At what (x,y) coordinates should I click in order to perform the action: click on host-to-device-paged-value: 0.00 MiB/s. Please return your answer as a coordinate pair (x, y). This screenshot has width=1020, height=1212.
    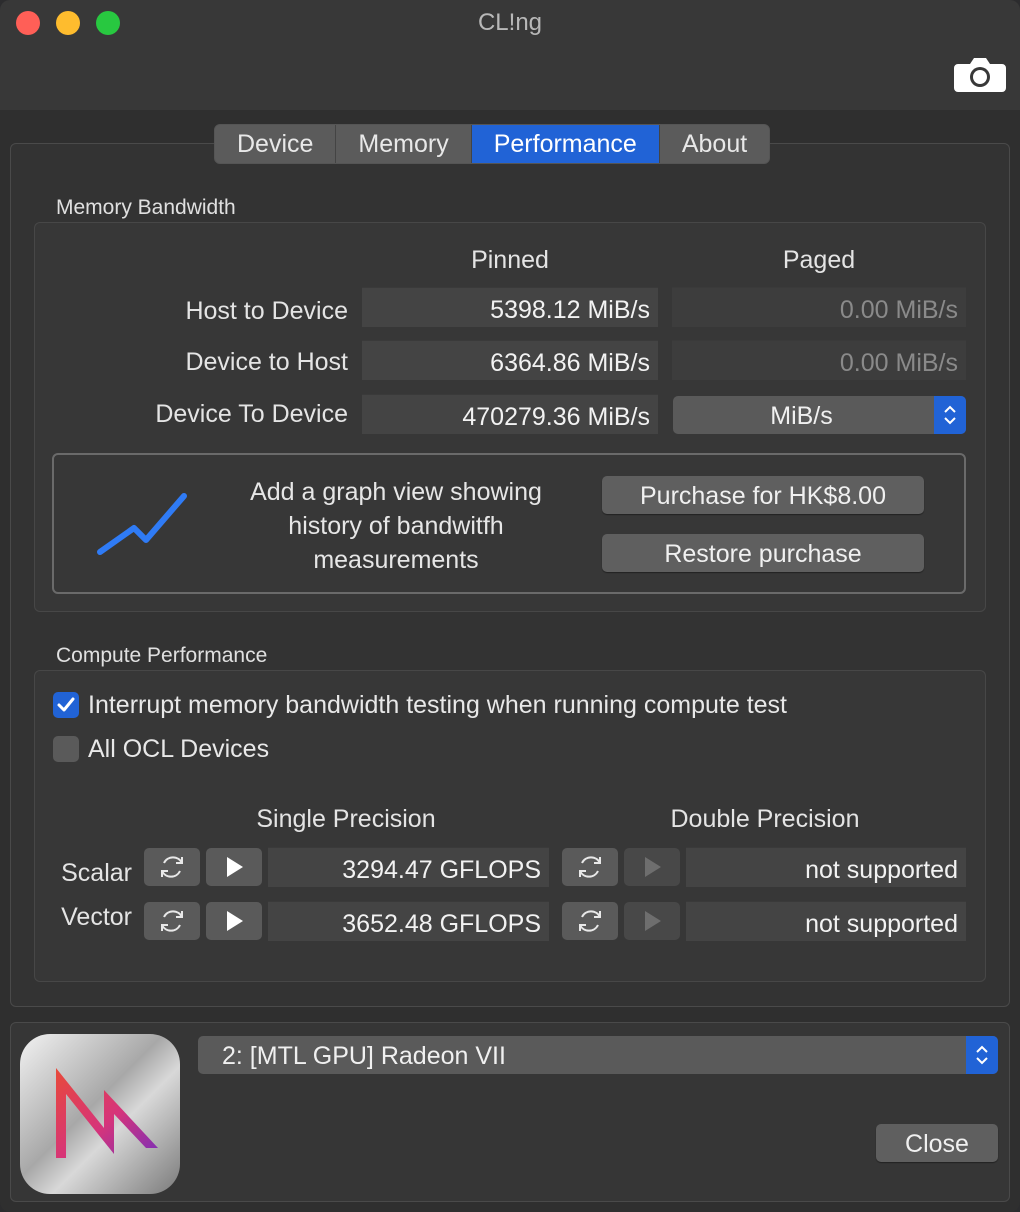
    Looking at the image, I should click on (819, 307).